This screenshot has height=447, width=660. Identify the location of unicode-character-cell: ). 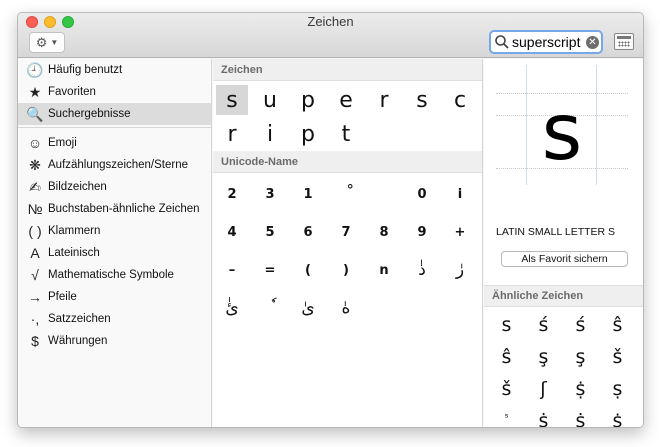
(346, 270).